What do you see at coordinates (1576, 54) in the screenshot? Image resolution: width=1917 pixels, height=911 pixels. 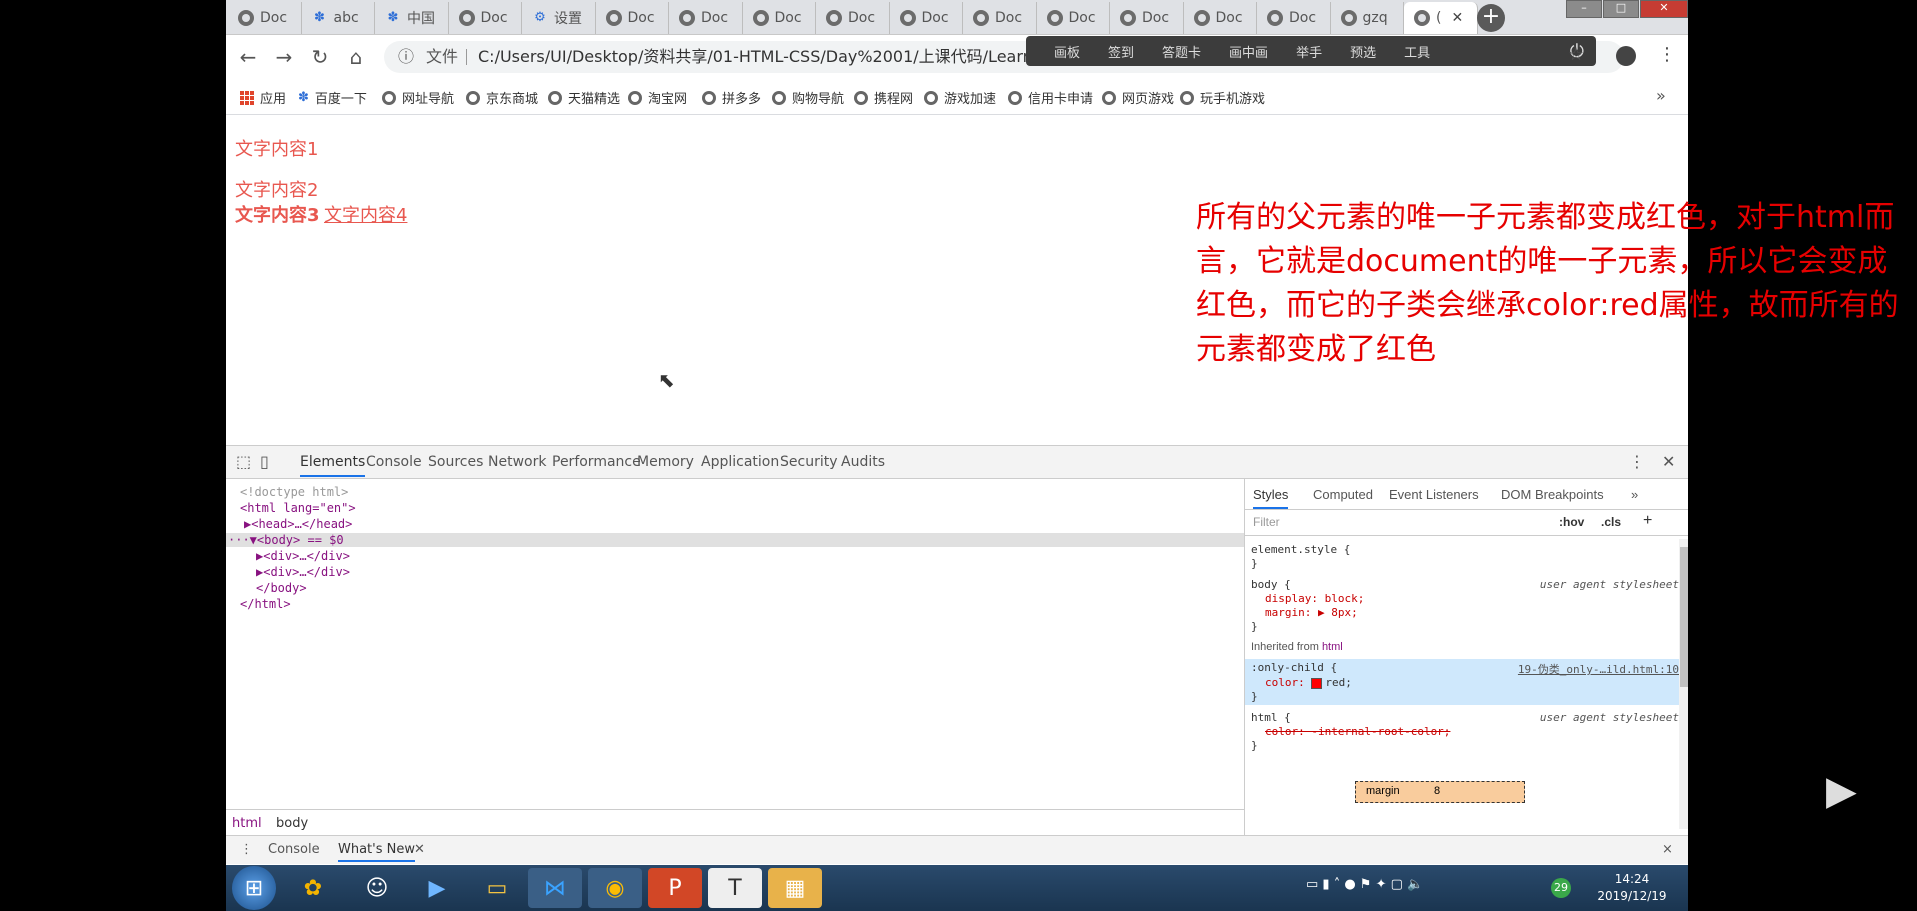 I see `bookmark-star-icon: ☆` at bounding box center [1576, 54].